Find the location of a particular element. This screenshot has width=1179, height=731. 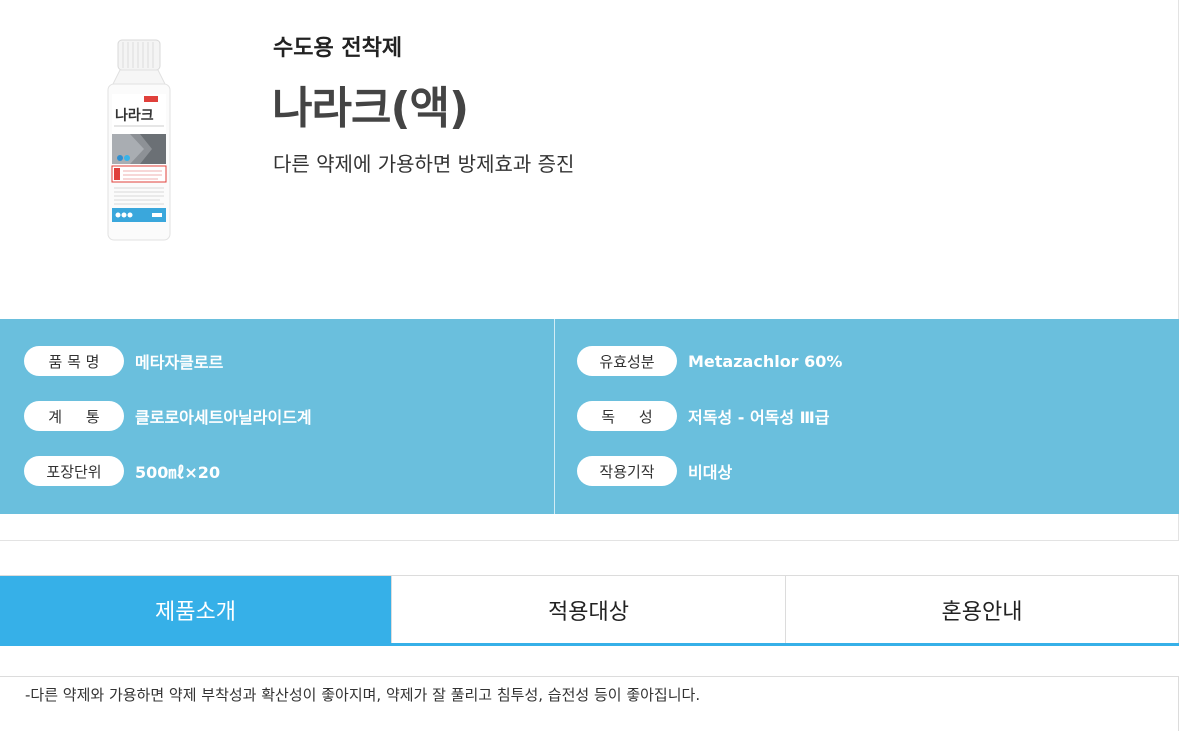

product-category: 수도용 전착제 is located at coordinates (338, 48).